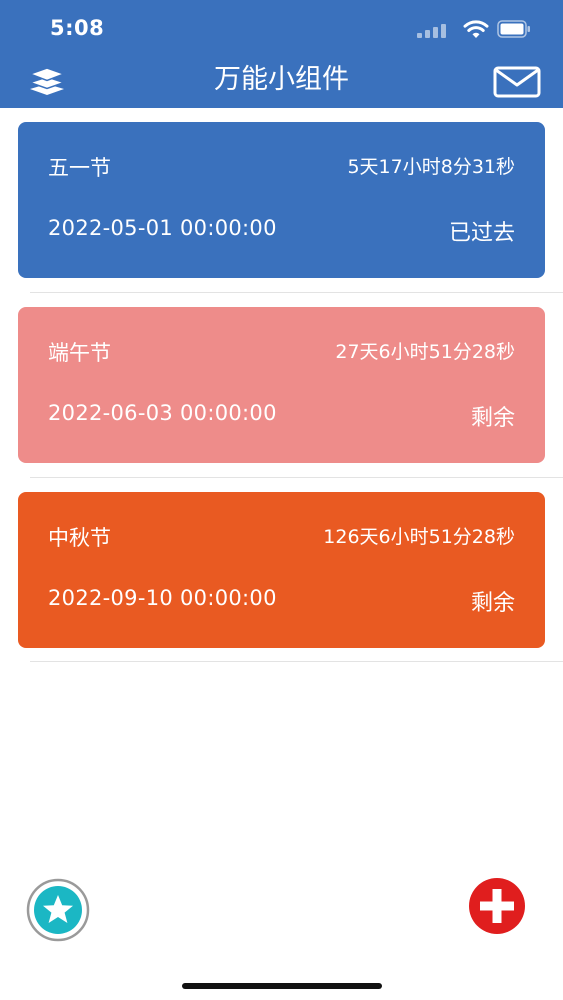  Describe the element at coordinates (58, 910) in the screenshot. I see `star-icon` at that location.